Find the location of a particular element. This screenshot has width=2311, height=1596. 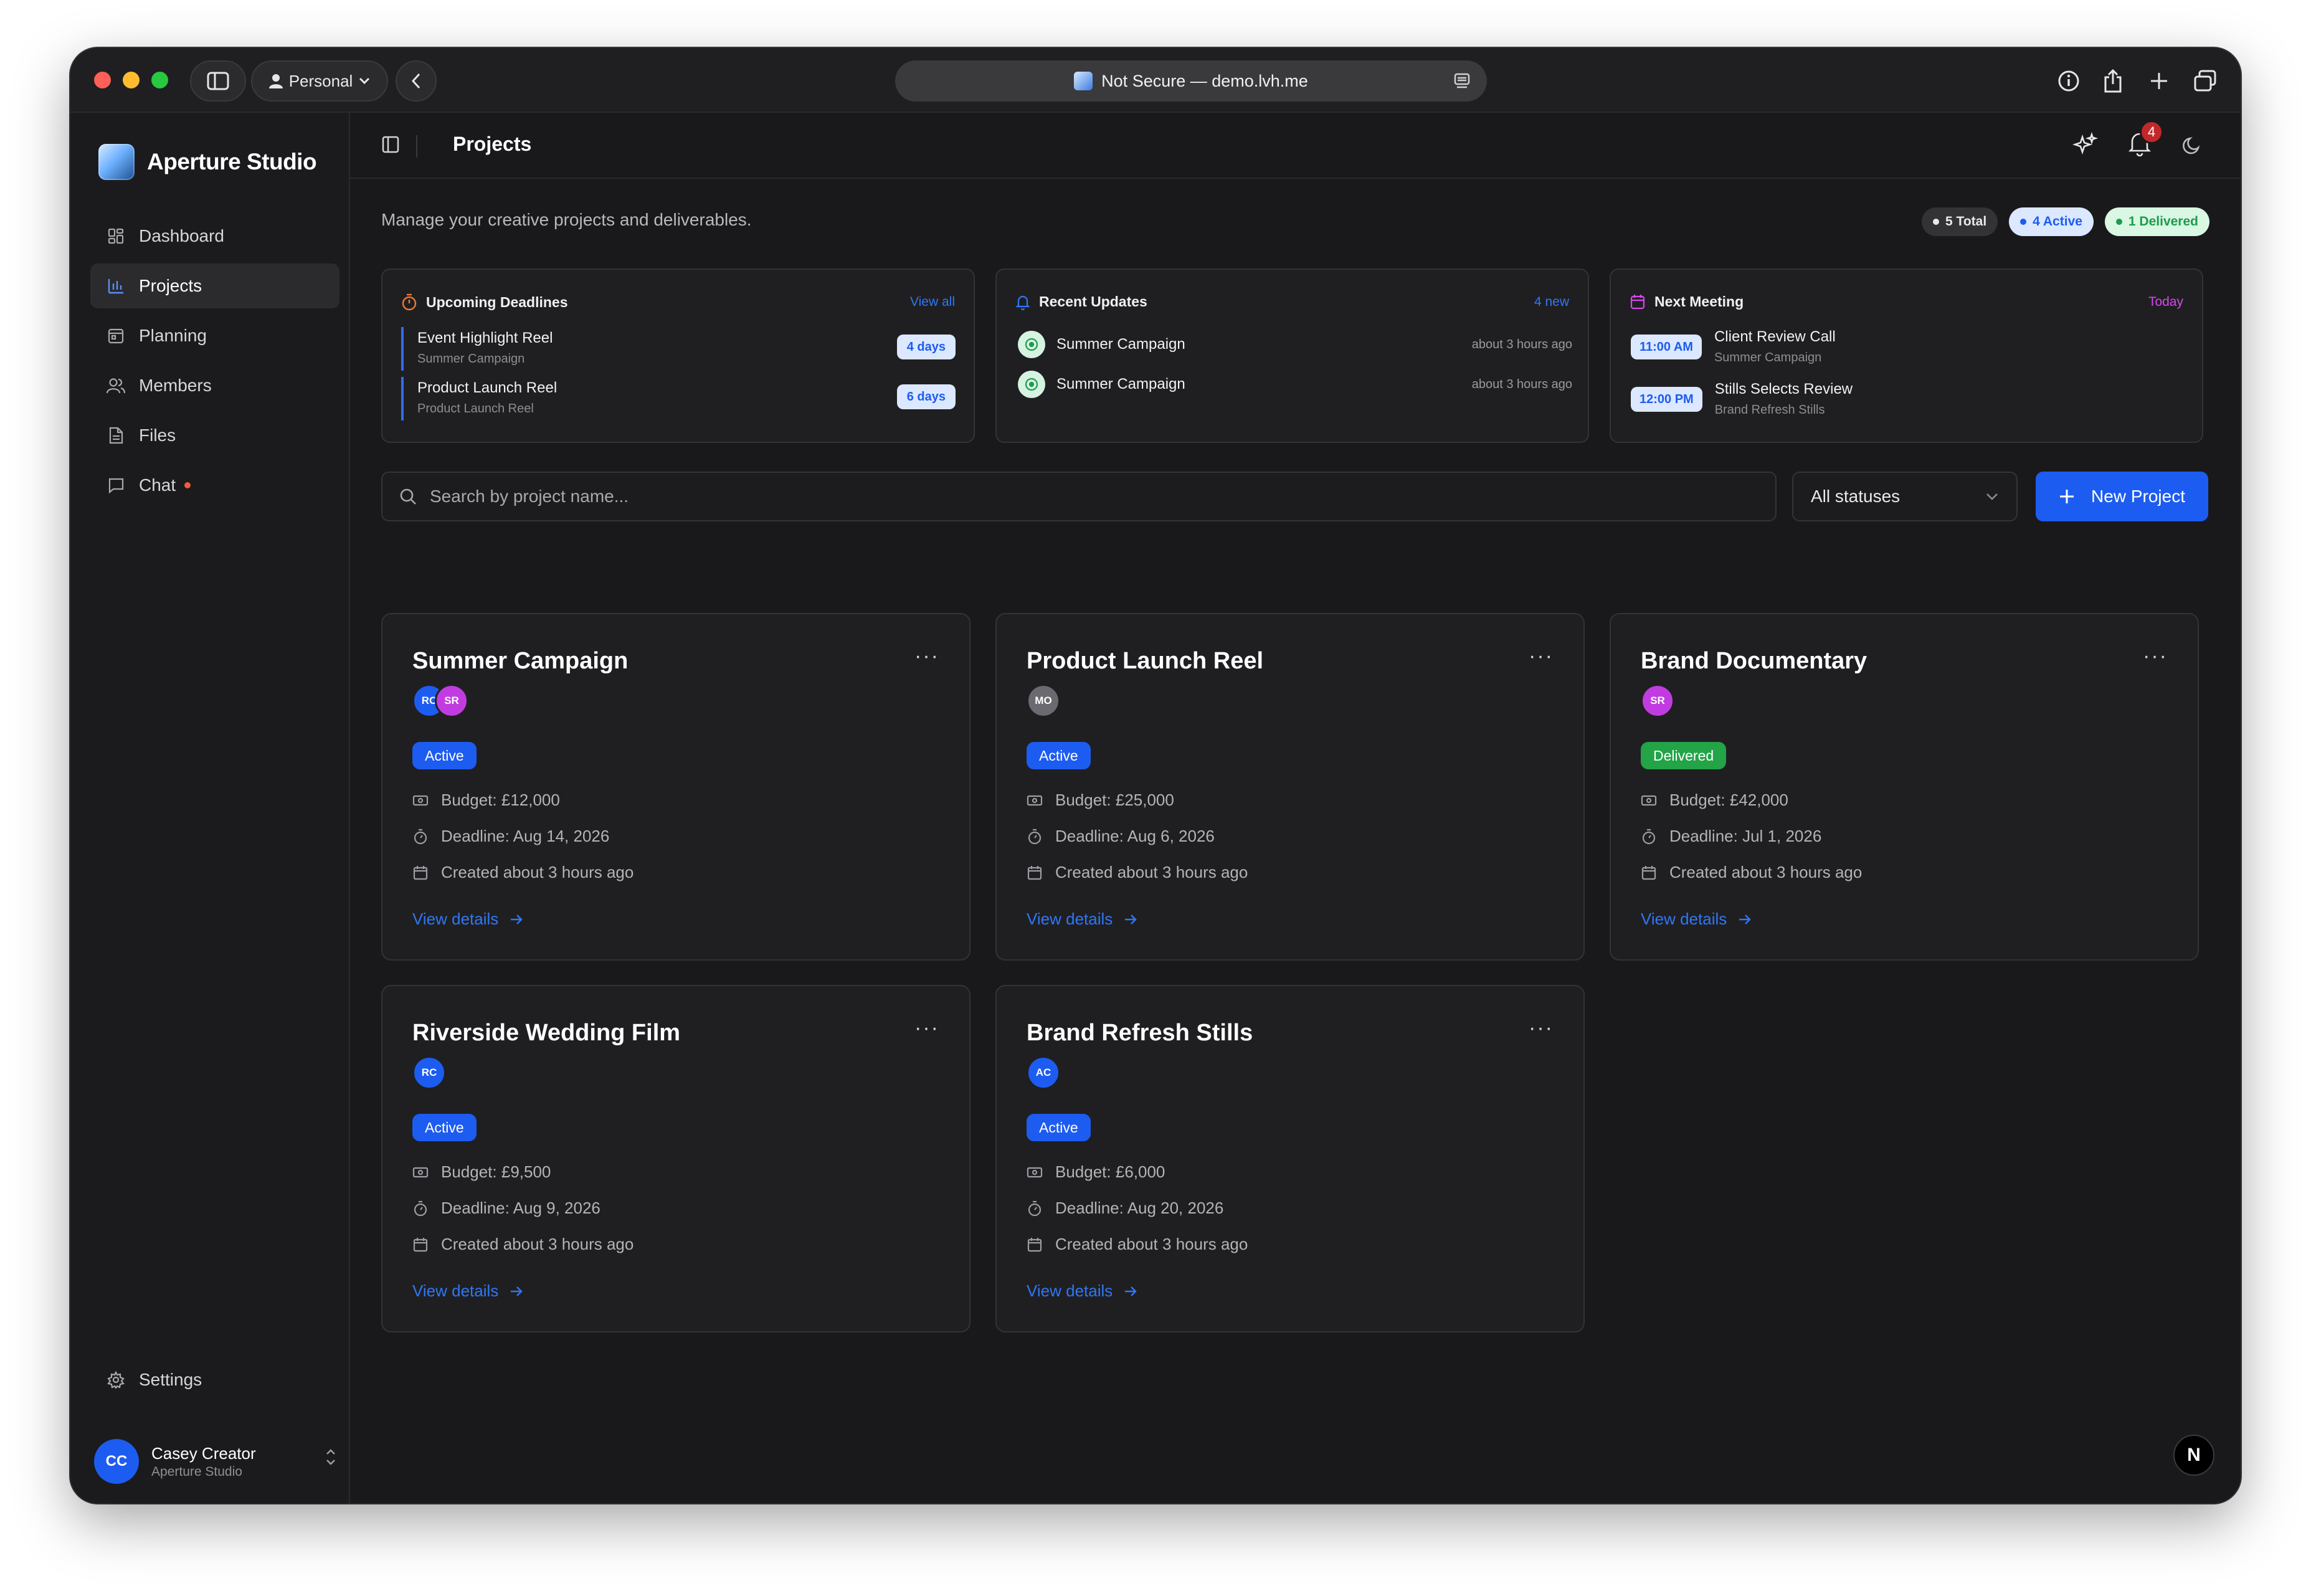

view-details-label: View details is located at coordinates (1684, 919).